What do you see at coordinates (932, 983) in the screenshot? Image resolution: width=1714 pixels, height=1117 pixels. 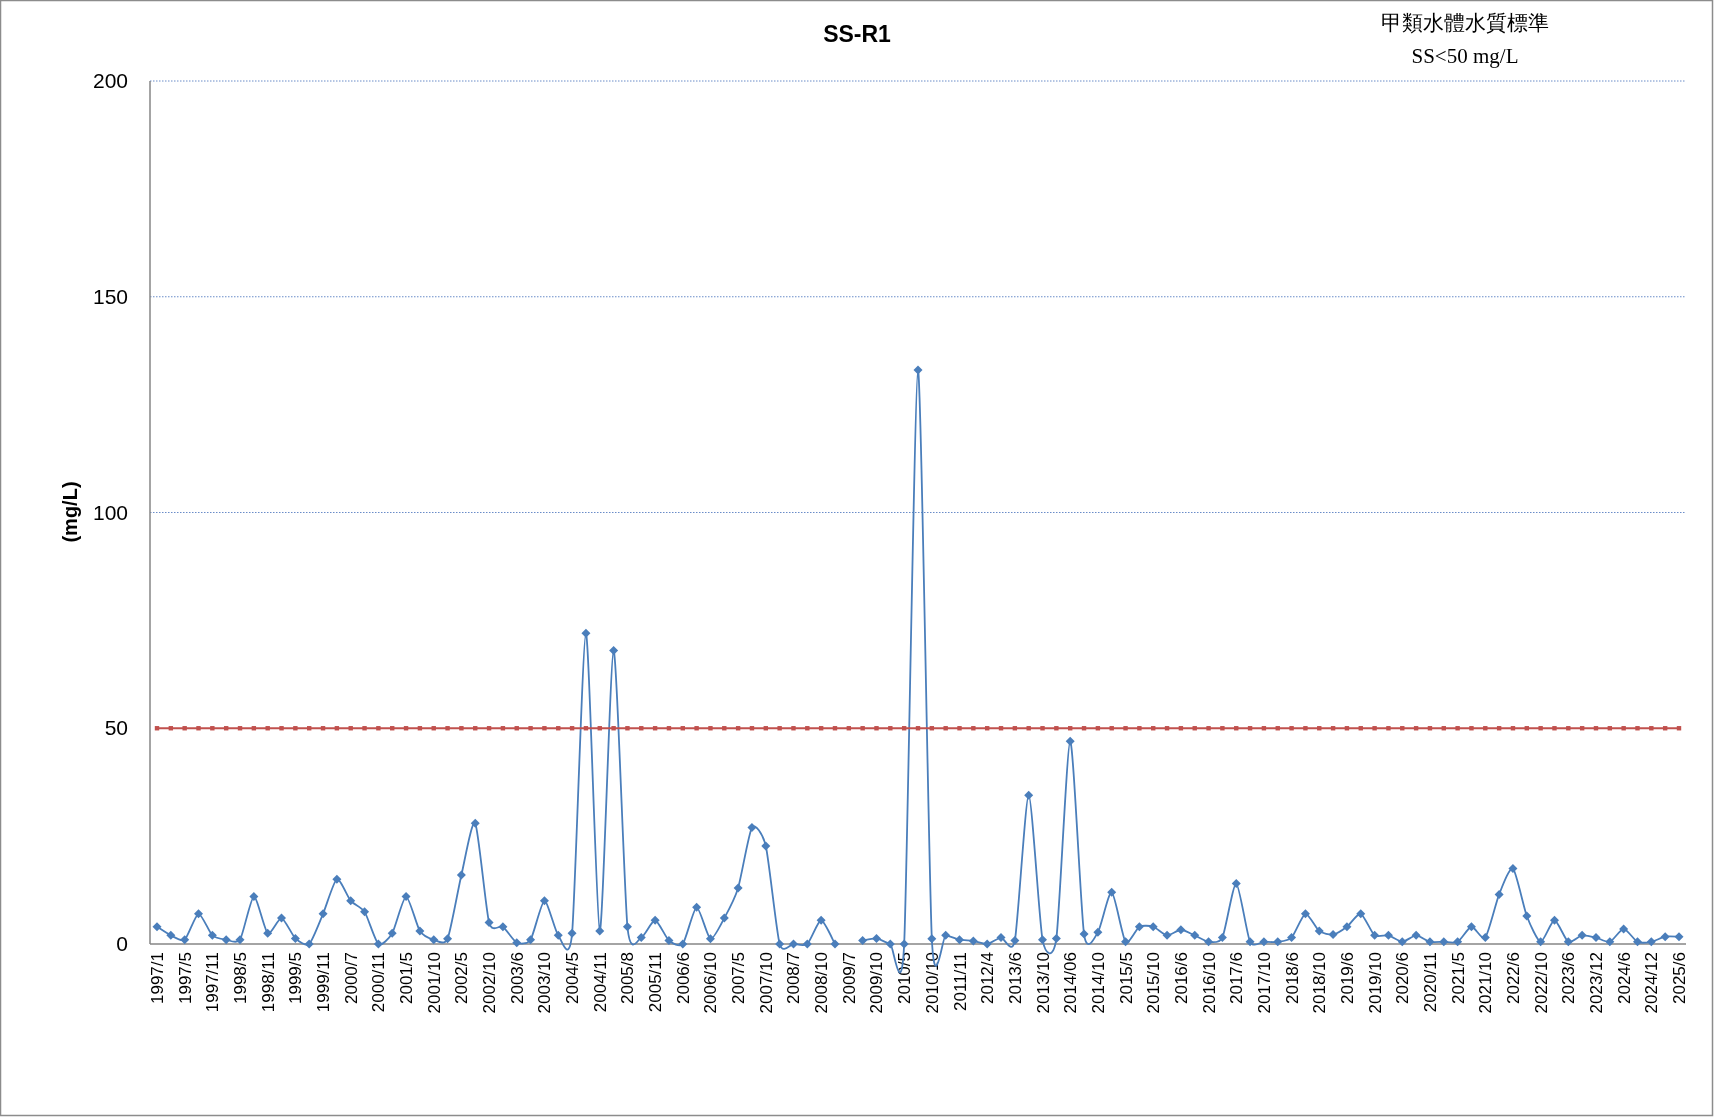 I see `x-tick-label: 2010/10` at bounding box center [932, 983].